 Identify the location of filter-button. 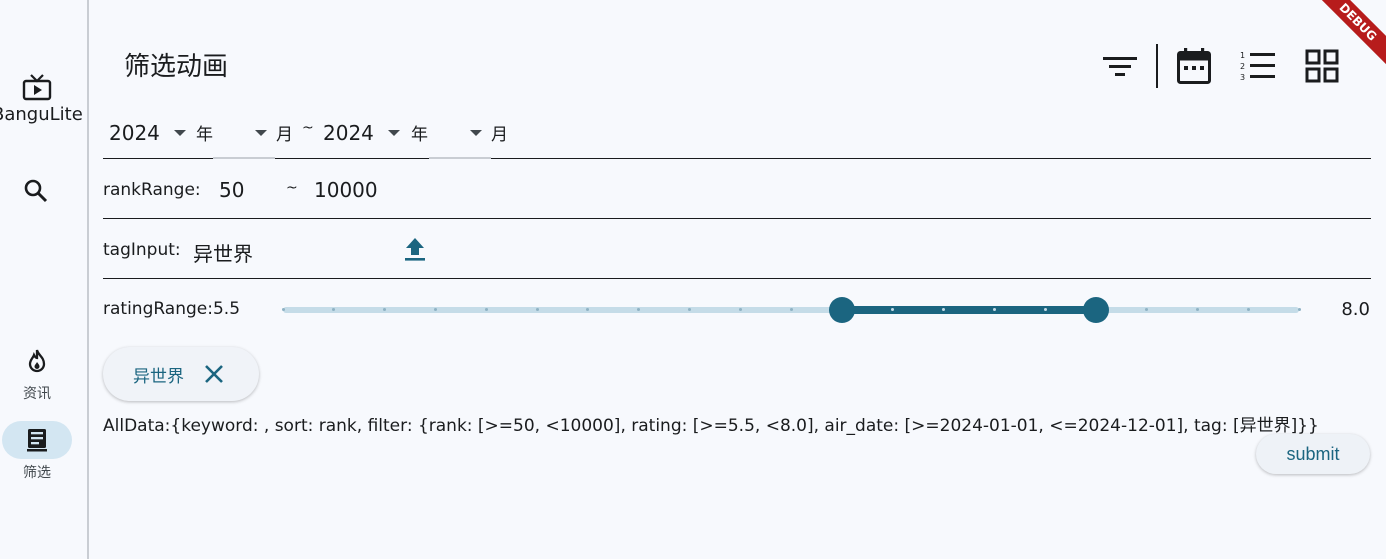
(1120, 66).